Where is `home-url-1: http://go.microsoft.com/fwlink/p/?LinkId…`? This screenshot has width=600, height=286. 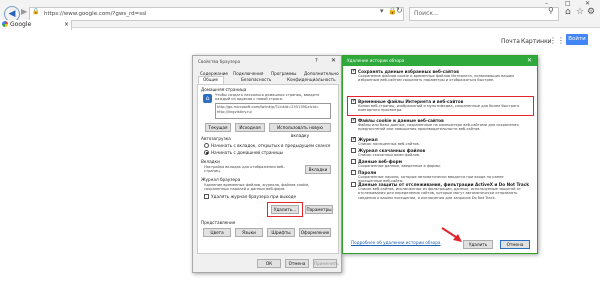 home-url-1: http://go.microsoft.com/fwlink/p/?LinkId… is located at coordinates (268, 107).